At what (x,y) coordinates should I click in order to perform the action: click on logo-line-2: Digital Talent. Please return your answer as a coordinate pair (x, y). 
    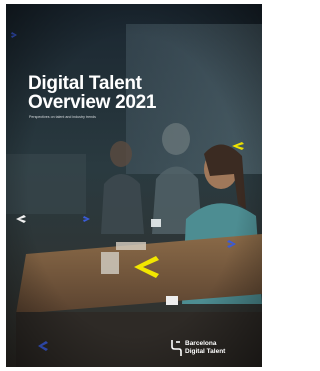
    Looking at the image, I should click on (205, 351).